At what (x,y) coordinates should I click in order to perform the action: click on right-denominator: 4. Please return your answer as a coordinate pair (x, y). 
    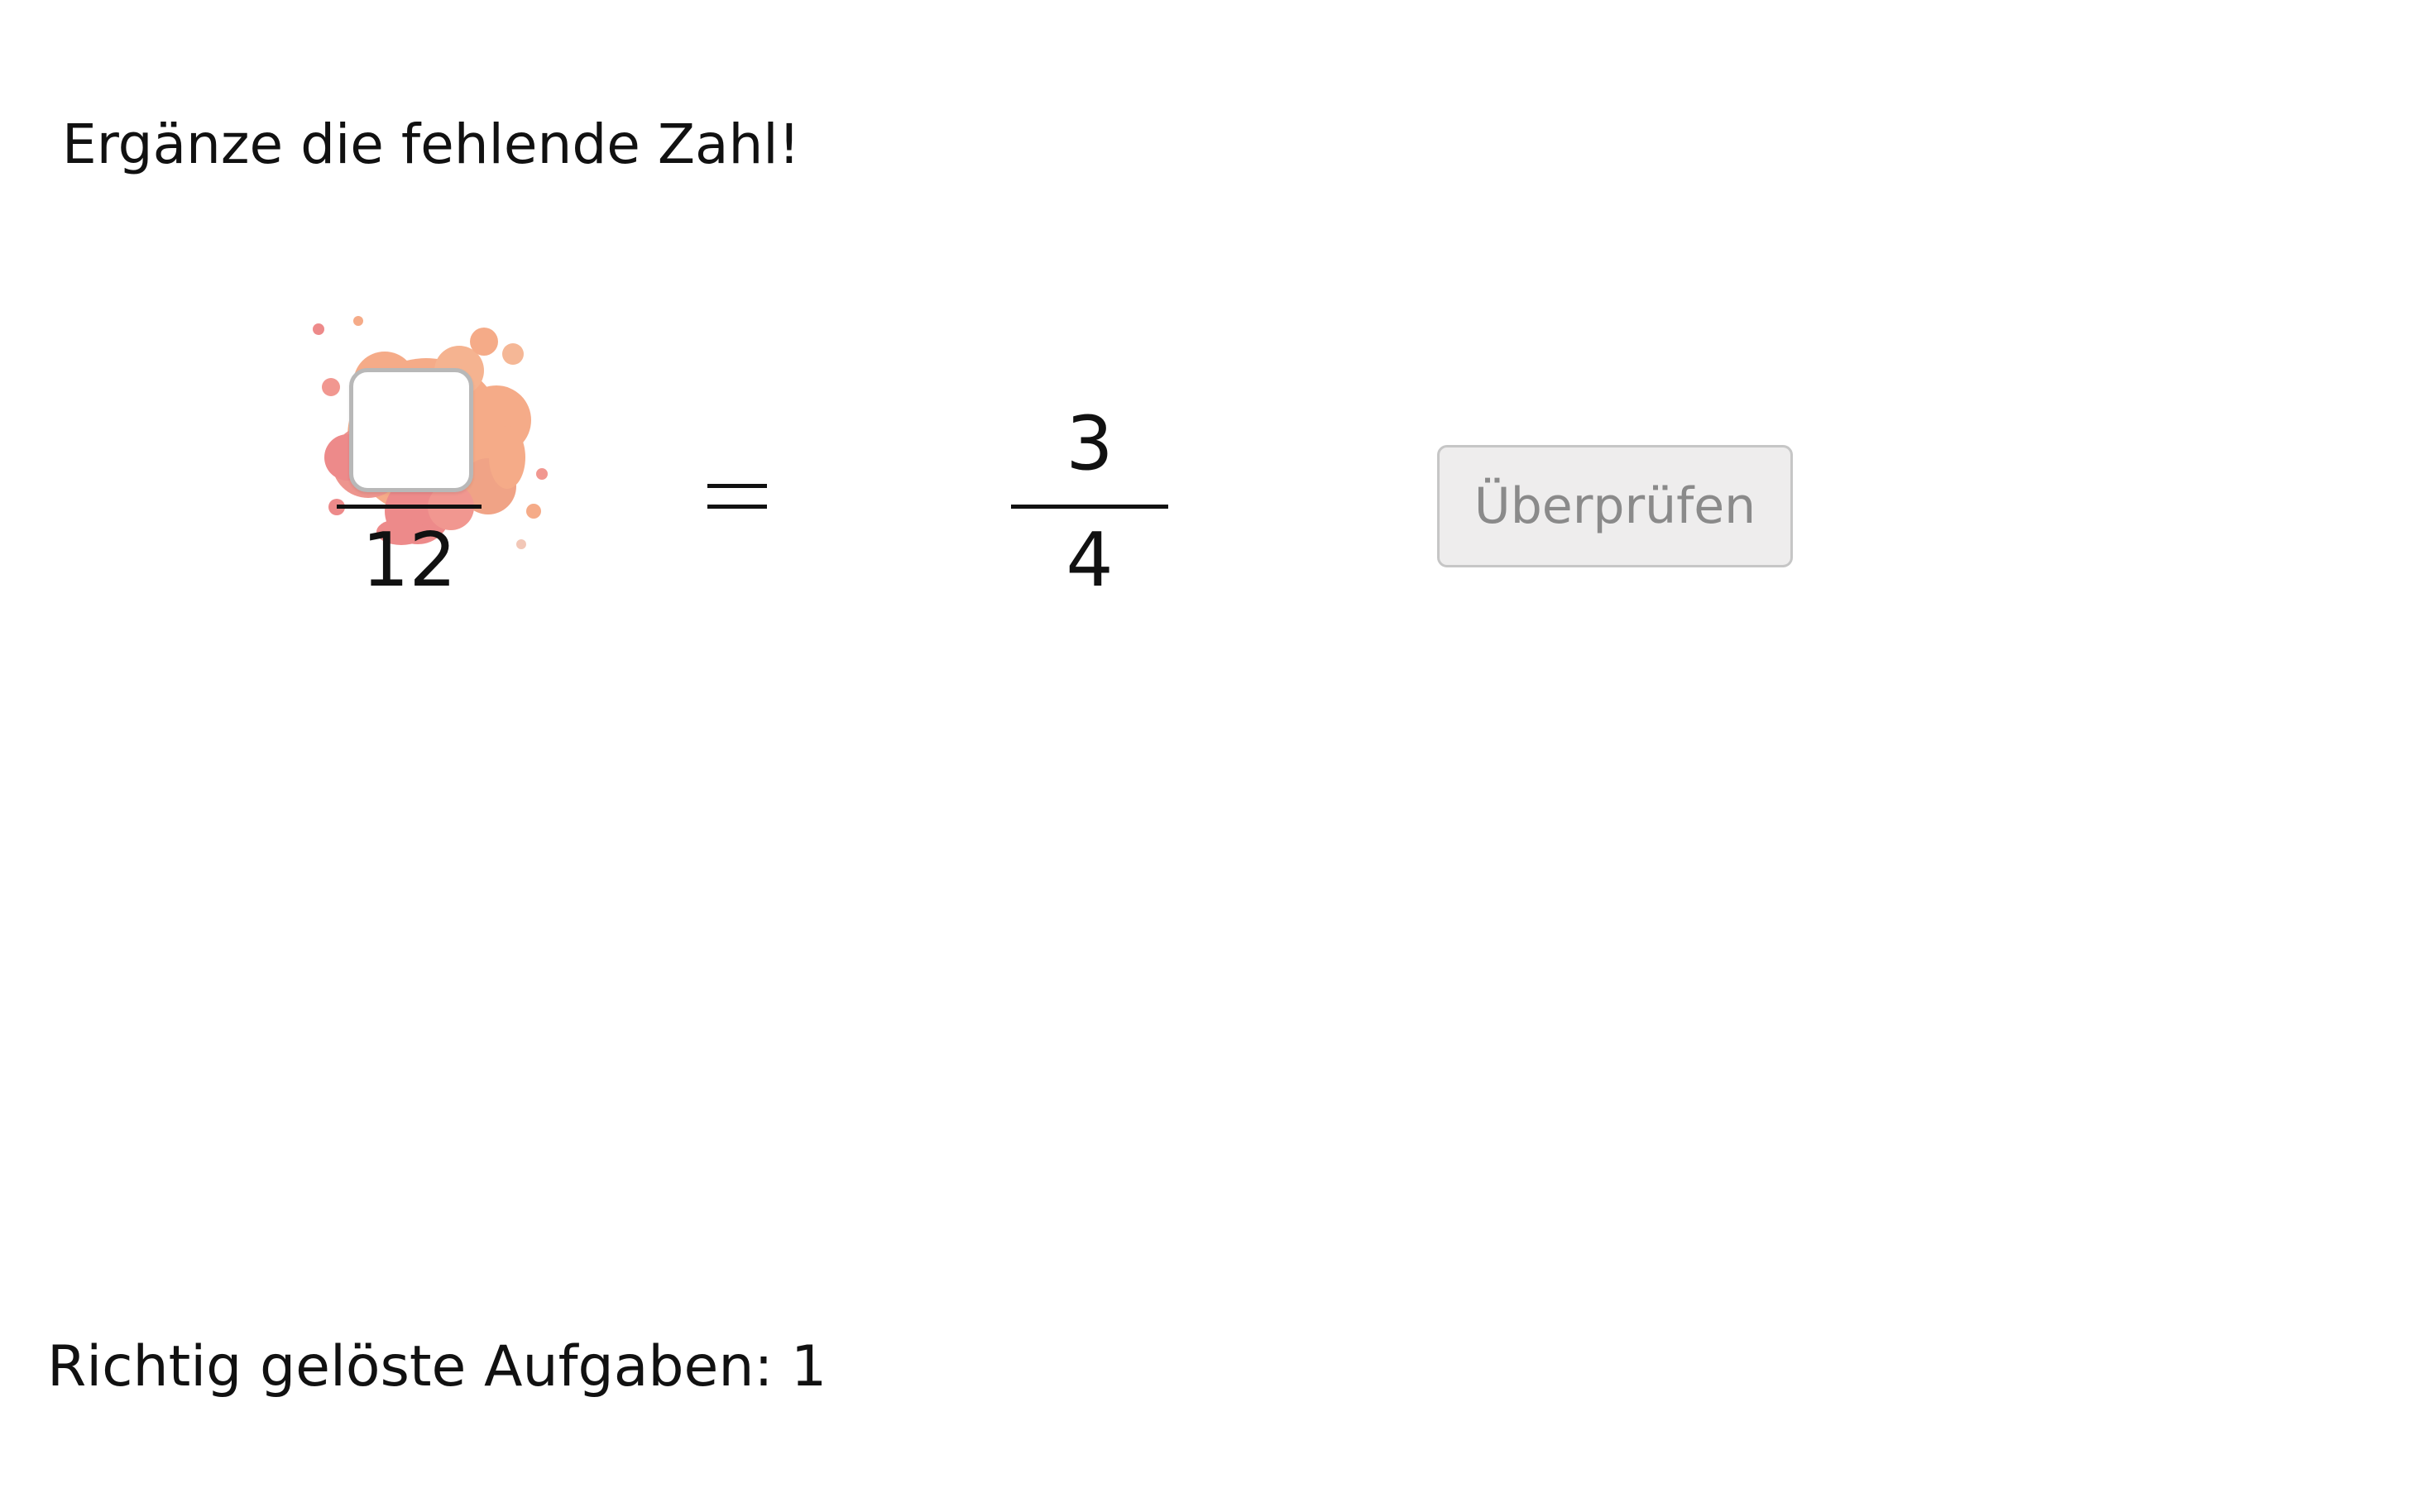
    Looking at the image, I should click on (1090, 560).